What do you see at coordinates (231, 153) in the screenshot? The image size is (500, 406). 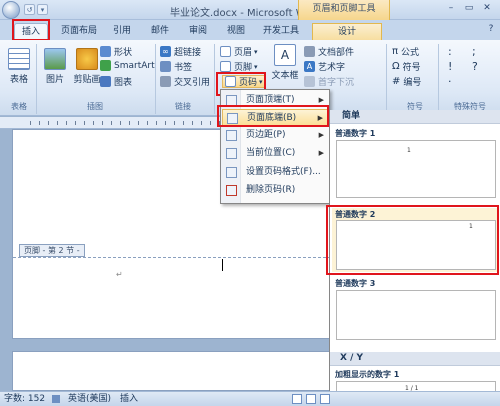 I see `current-position-icon` at bounding box center [231, 153].